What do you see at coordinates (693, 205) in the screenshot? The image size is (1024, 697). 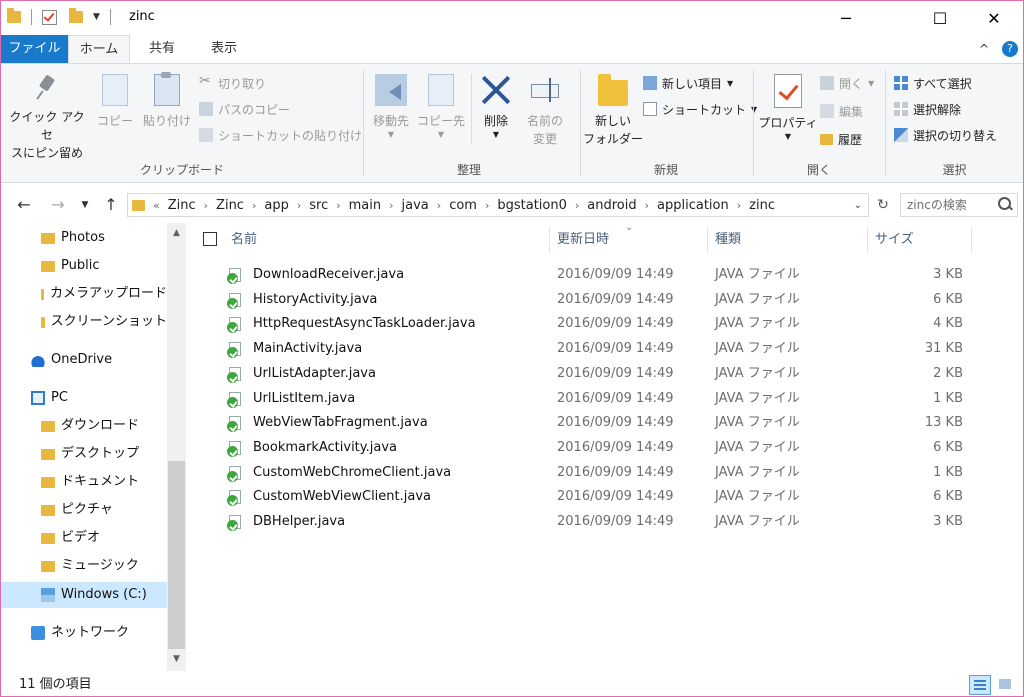 I see `breadcrumb-item: application` at bounding box center [693, 205].